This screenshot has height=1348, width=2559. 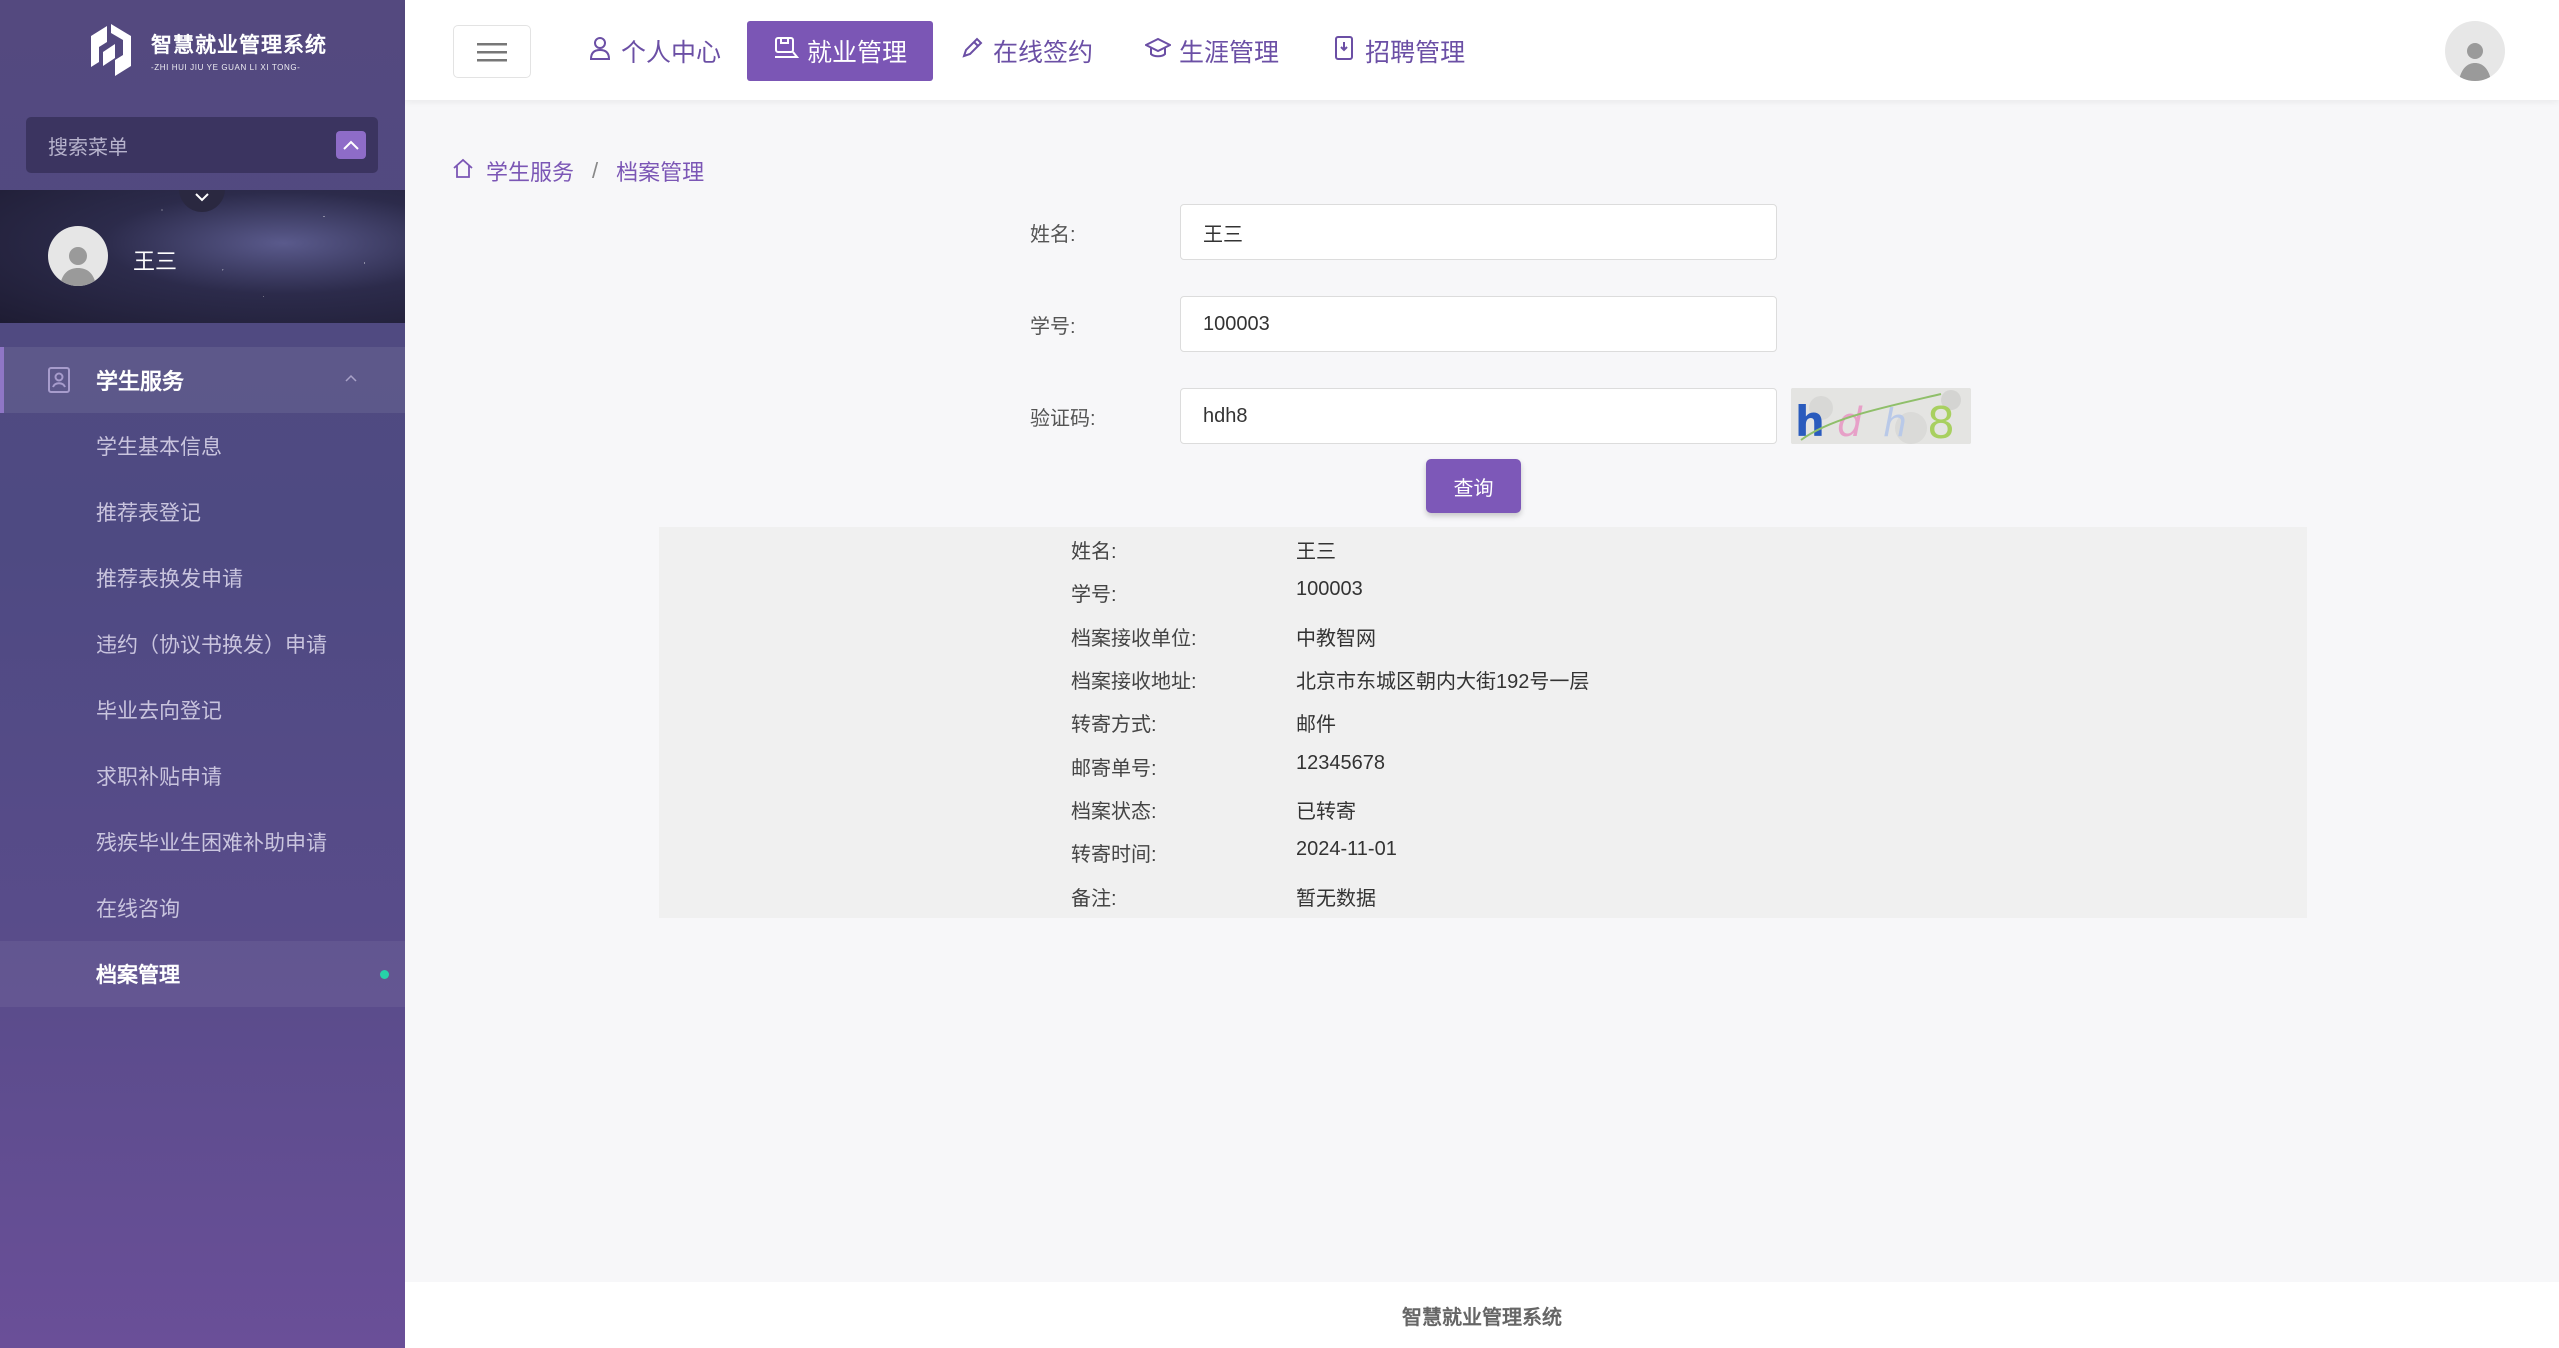 I want to click on result-row-receiving-address: 档案接收地址: 北京市东城区朝内大街192号一层, so click(x=1330, y=679).